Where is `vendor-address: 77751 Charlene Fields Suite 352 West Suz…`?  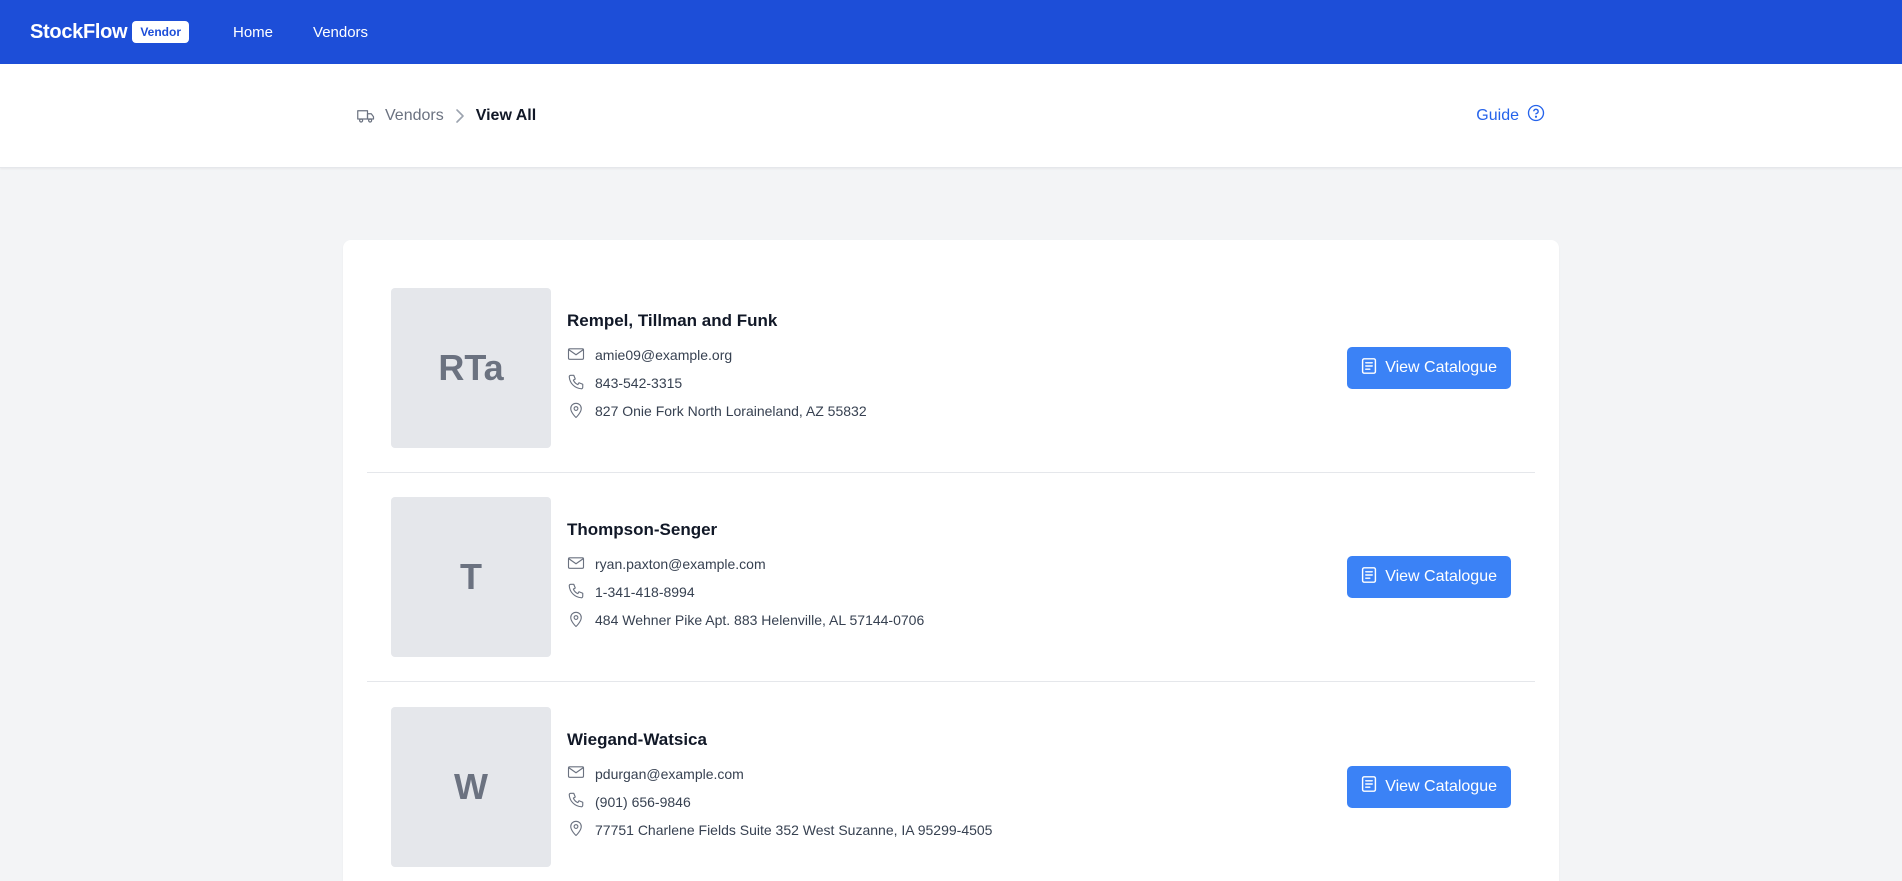 vendor-address: 77751 Charlene Fields Suite 352 West Suz… is located at coordinates (957, 830).